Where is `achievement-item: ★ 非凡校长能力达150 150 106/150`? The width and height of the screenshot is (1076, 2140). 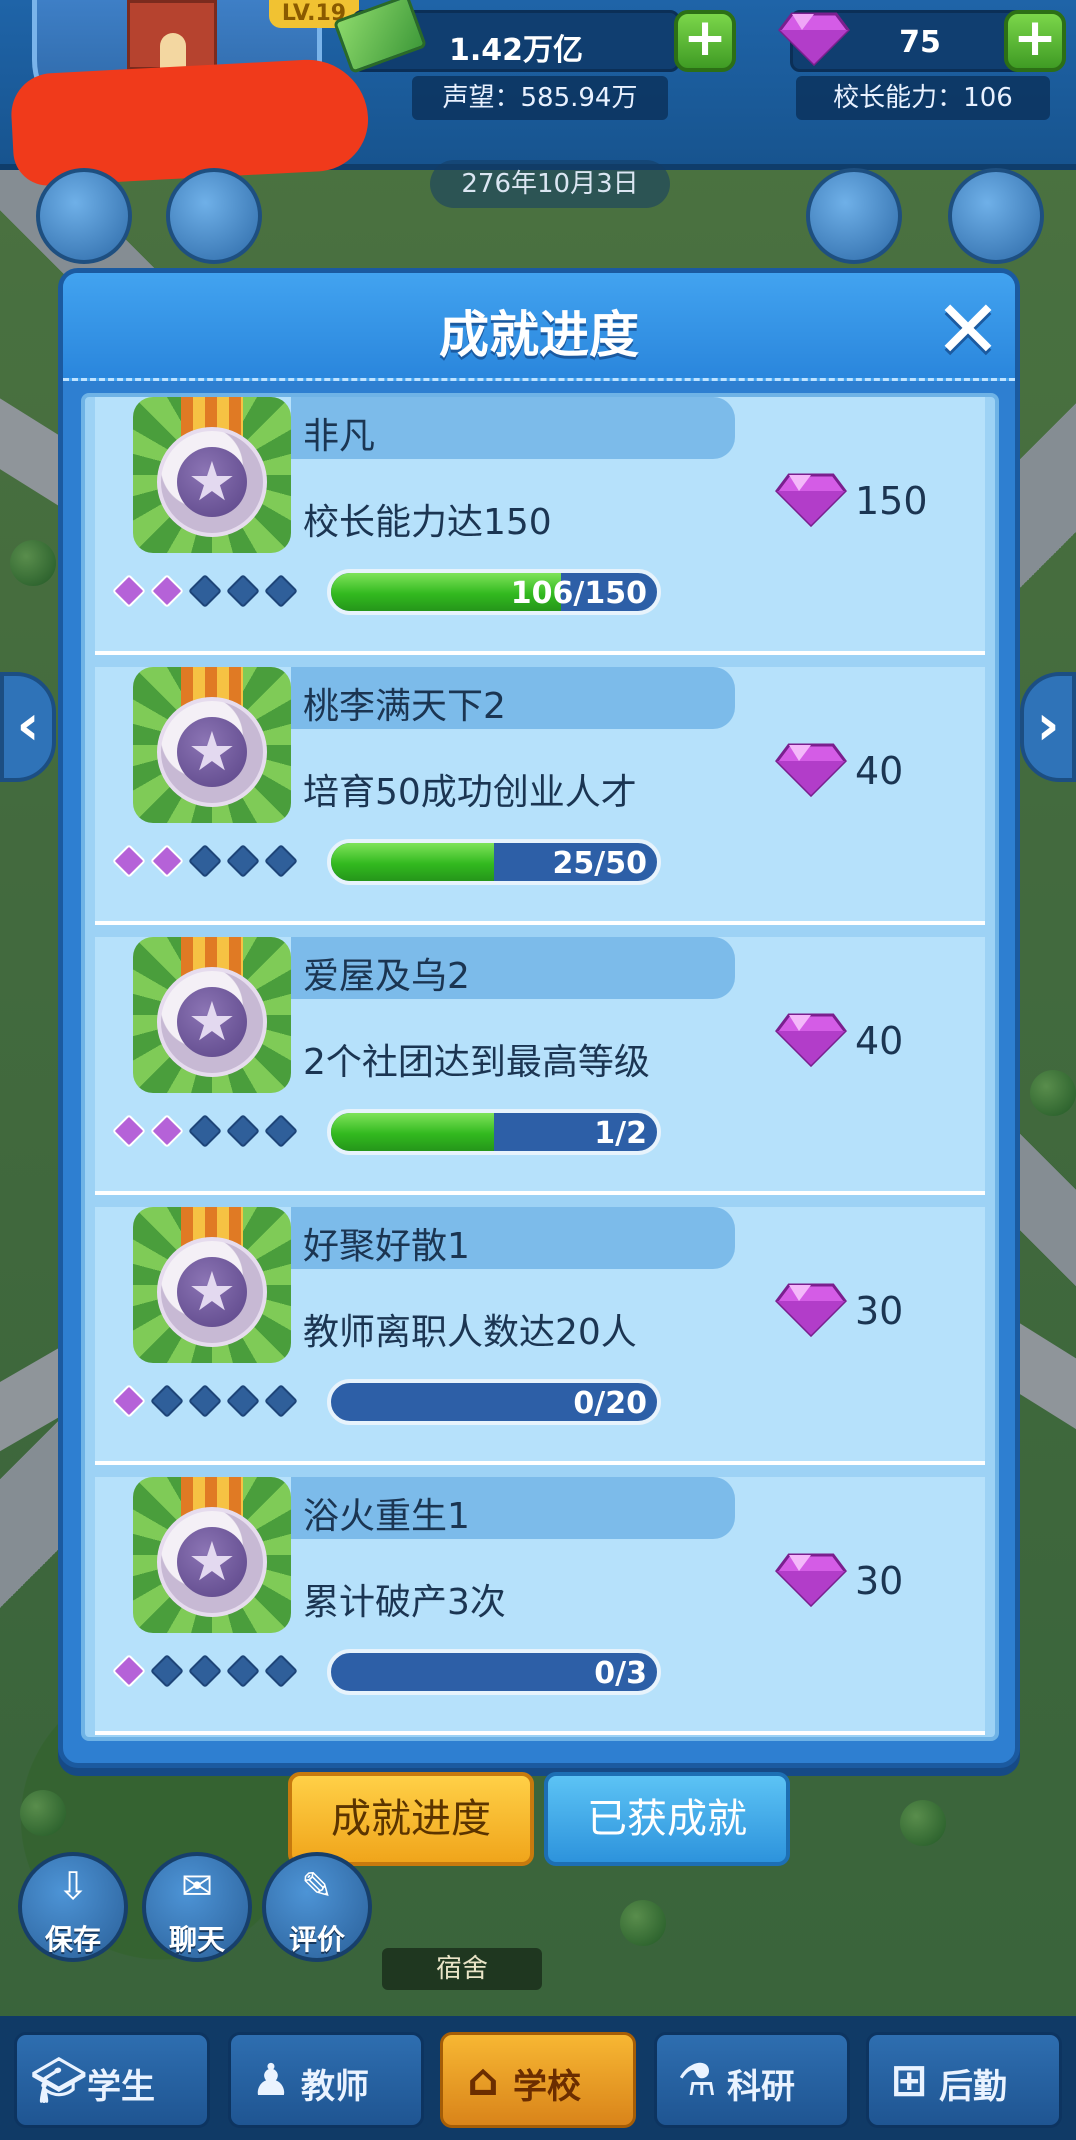
achievement-item: ★ 非凡校长能力达150 150 106/150 is located at coordinates (540, 526).